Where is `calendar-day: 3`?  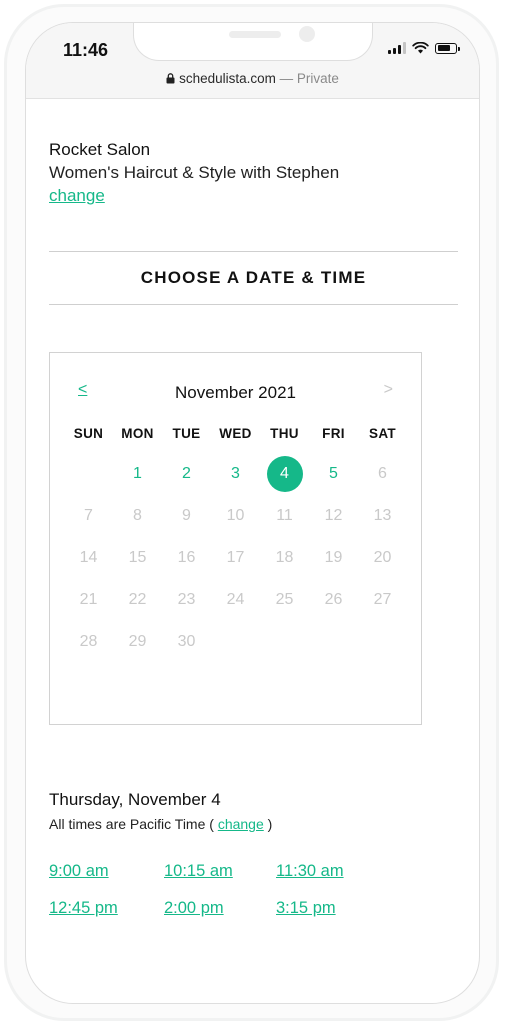
calendar-day: 3 is located at coordinates (235, 474).